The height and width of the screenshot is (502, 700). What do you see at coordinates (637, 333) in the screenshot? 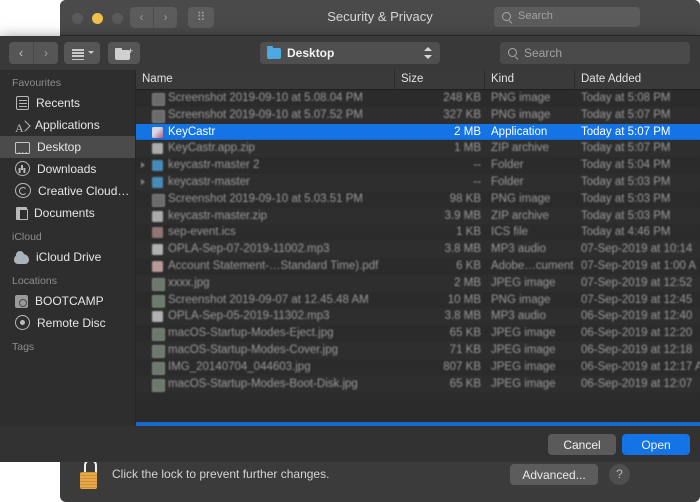
I see `cell-date: 06-Sep-2019 at 12:20` at bounding box center [637, 333].